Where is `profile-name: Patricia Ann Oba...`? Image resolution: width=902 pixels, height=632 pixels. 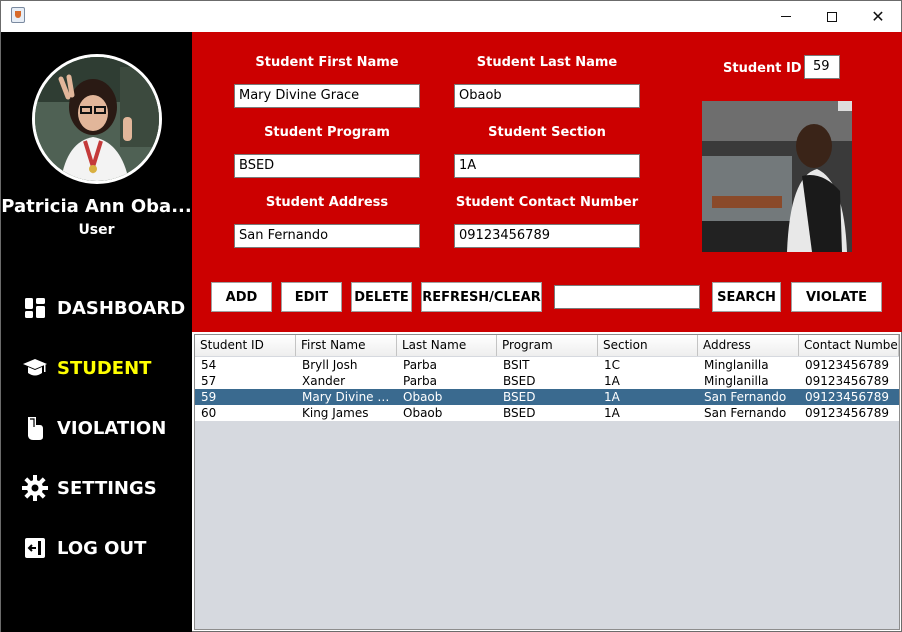 profile-name: Patricia Ann Oba... is located at coordinates (96, 206).